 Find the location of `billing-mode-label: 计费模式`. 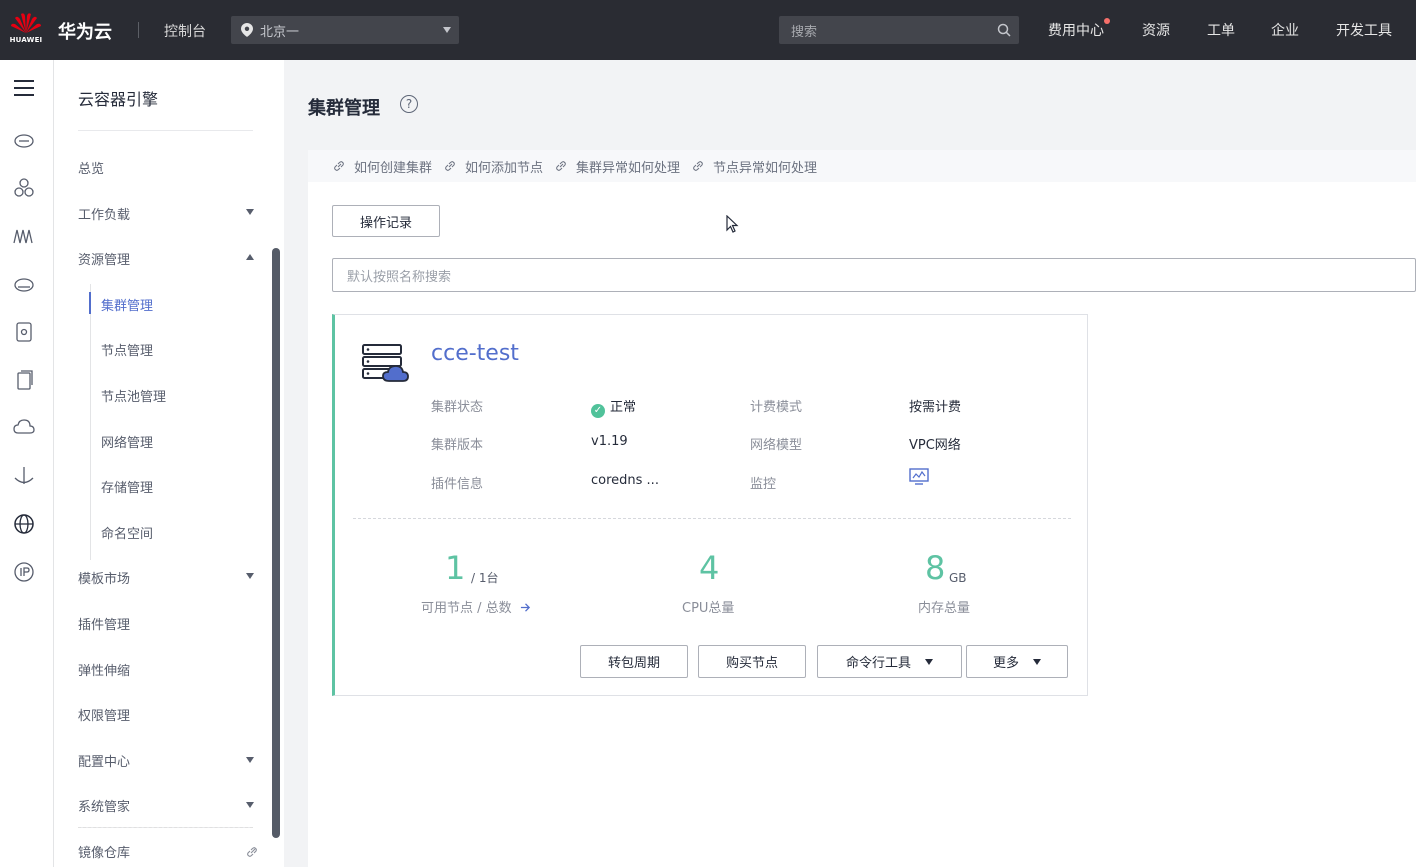

billing-mode-label: 计费模式 is located at coordinates (776, 407).